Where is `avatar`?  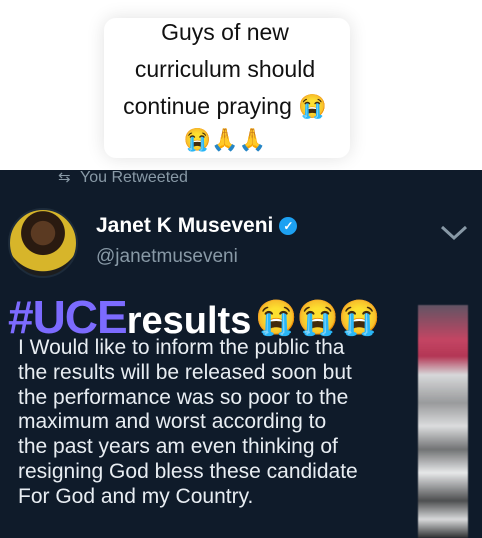 avatar is located at coordinates (43, 243).